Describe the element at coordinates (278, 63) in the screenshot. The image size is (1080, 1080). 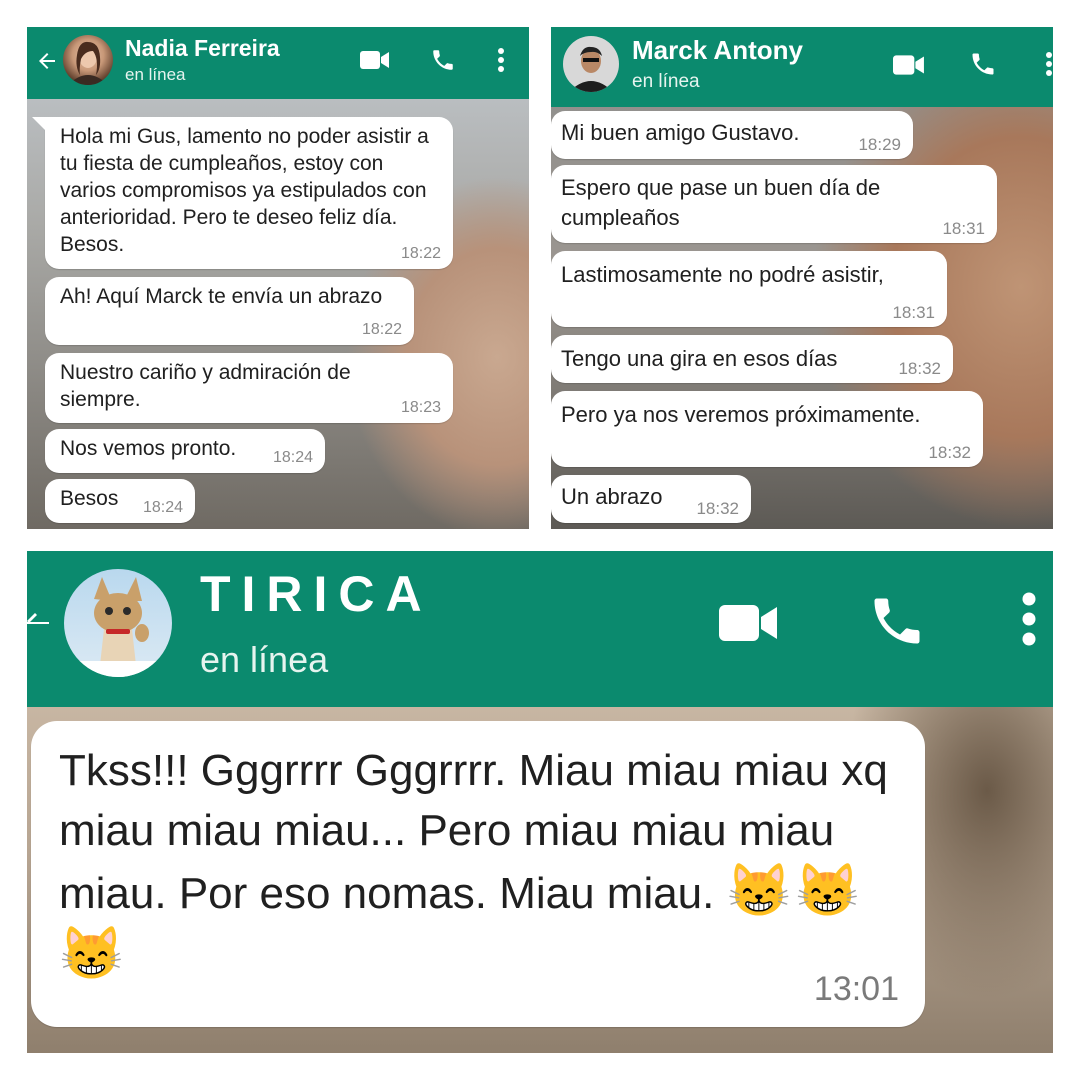
I see `chat-header: Nadia Ferreira en línea` at that location.